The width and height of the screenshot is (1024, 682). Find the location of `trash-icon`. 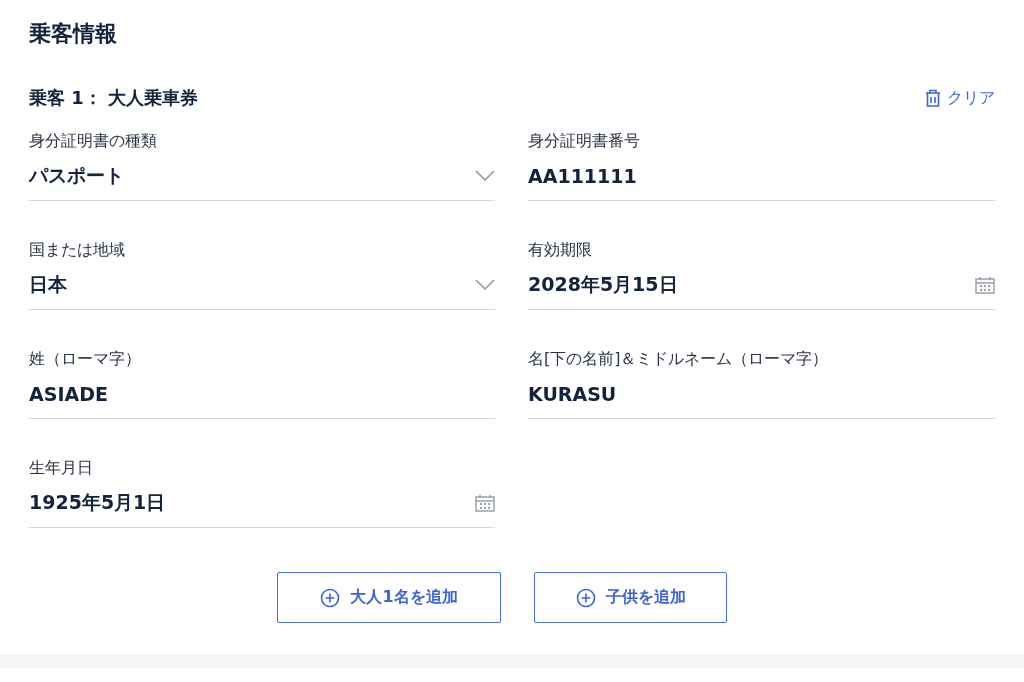

trash-icon is located at coordinates (933, 98).